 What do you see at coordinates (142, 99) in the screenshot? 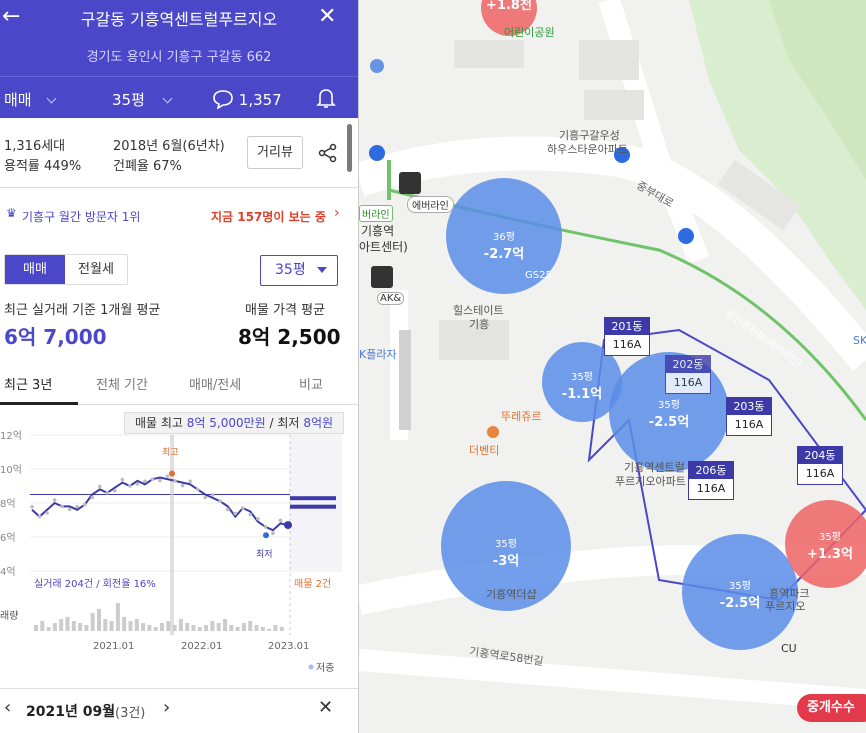
I see `area-select: 35평` at bounding box center [142, 99].